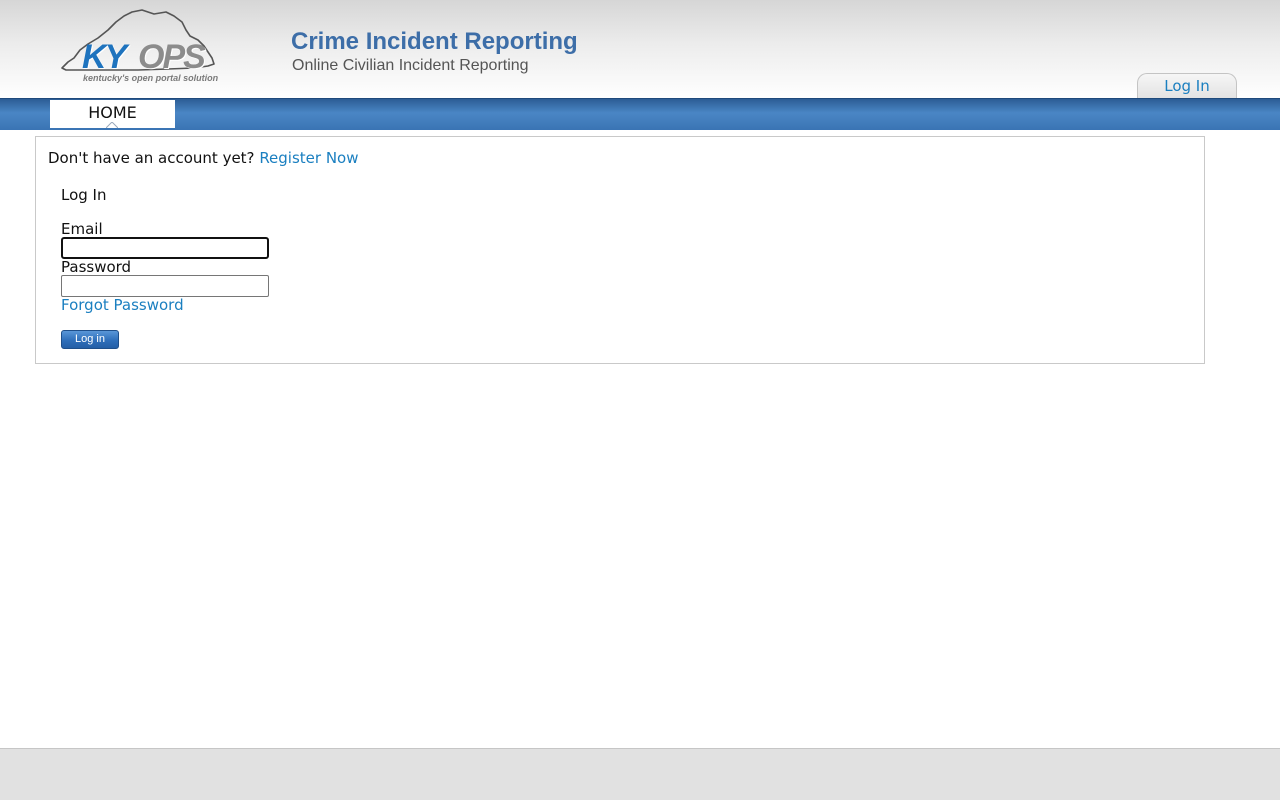 Image resolution: width=1280 pixels, height=800 pixels. Describe the element at coordinates (410, 65) in the screenshot. I see `app-subtitle: Online Civilian Incident Reporting` at that location.